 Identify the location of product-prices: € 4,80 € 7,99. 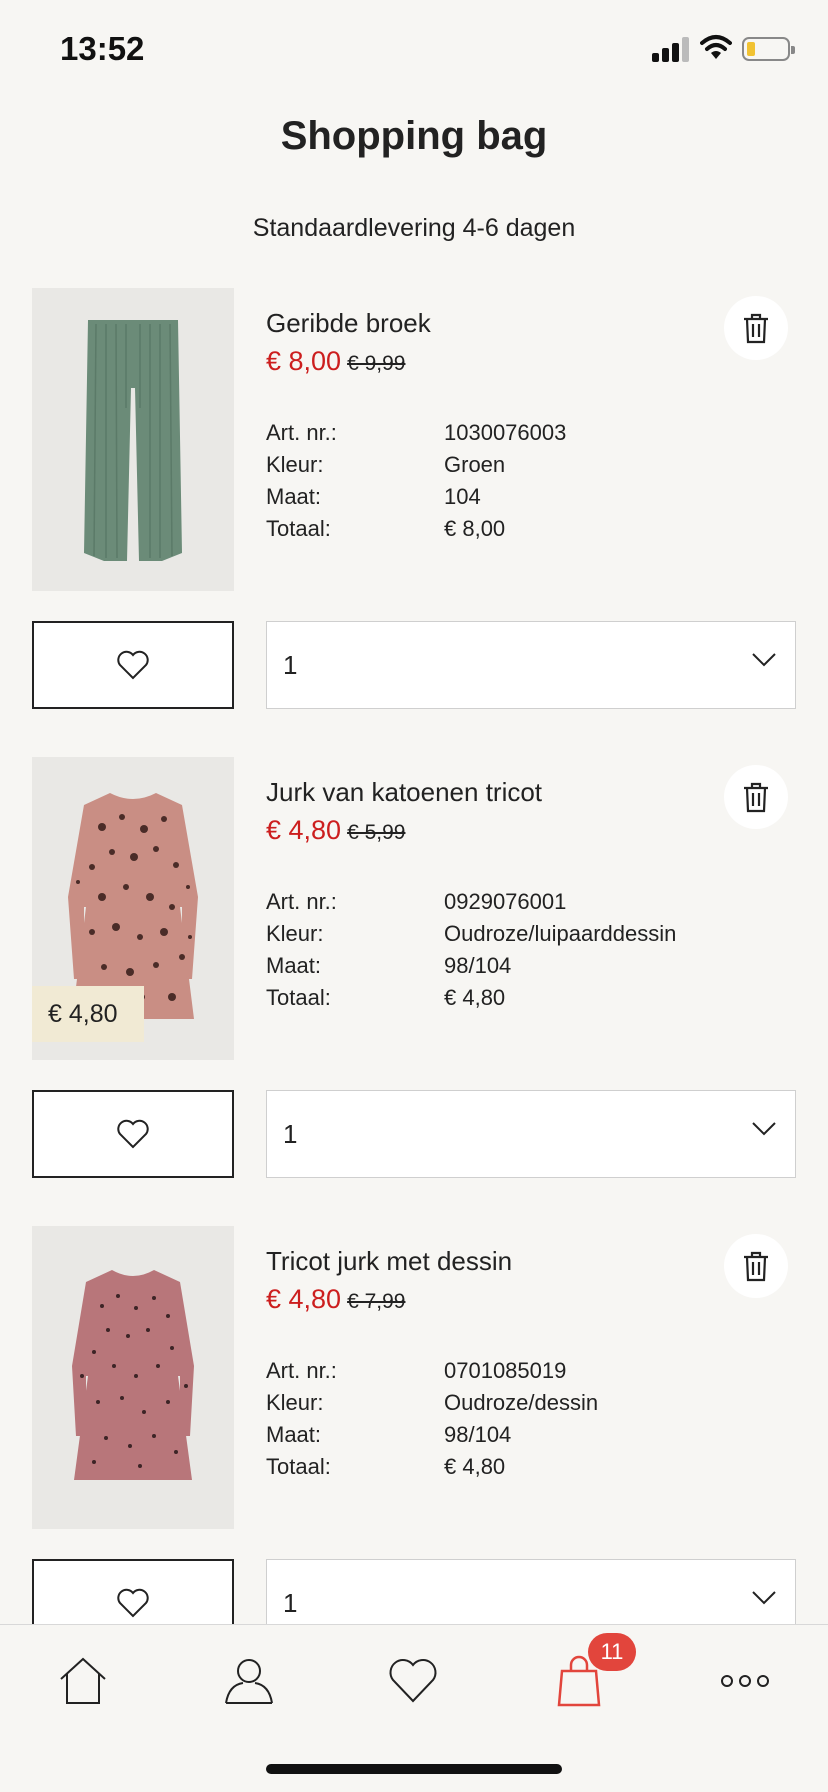
(335, 1299).